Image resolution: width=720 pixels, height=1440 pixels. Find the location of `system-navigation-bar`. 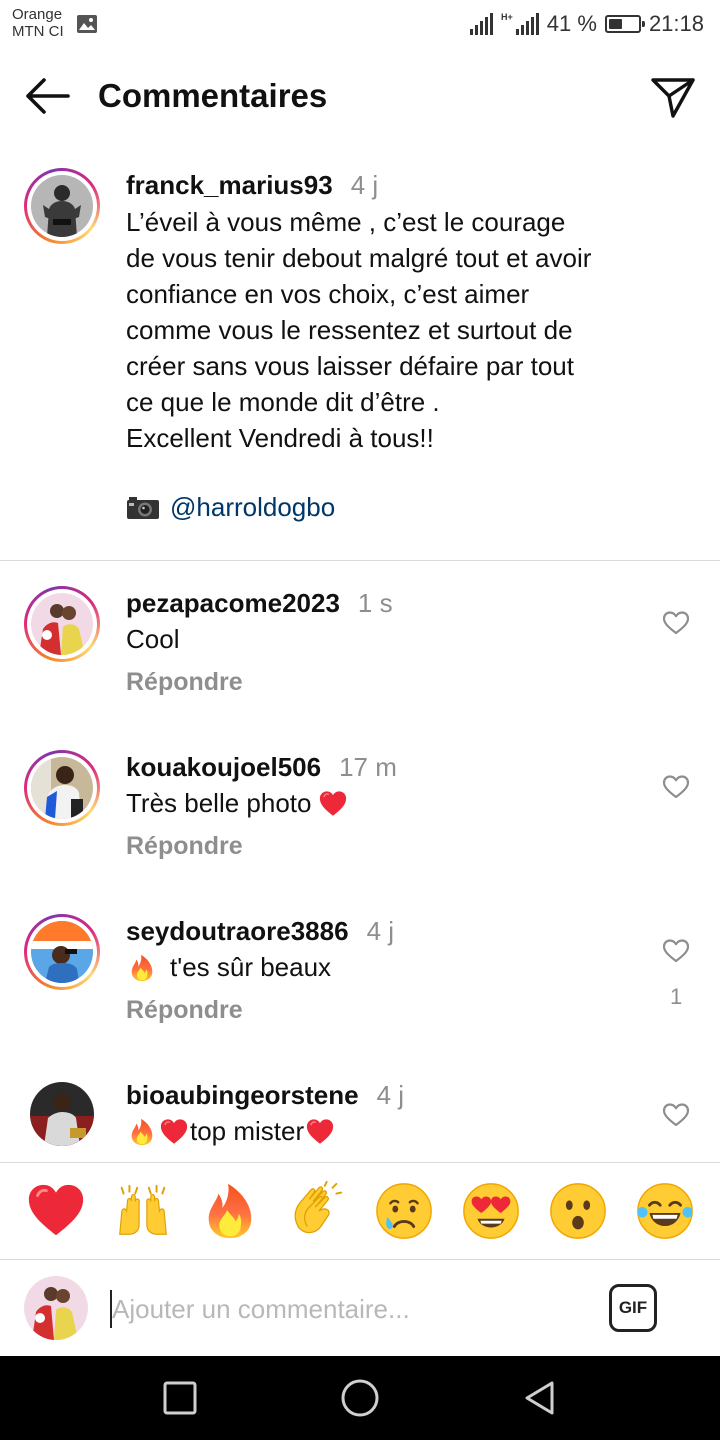

system-navigation-bar is located at coordinates (360, 1398).